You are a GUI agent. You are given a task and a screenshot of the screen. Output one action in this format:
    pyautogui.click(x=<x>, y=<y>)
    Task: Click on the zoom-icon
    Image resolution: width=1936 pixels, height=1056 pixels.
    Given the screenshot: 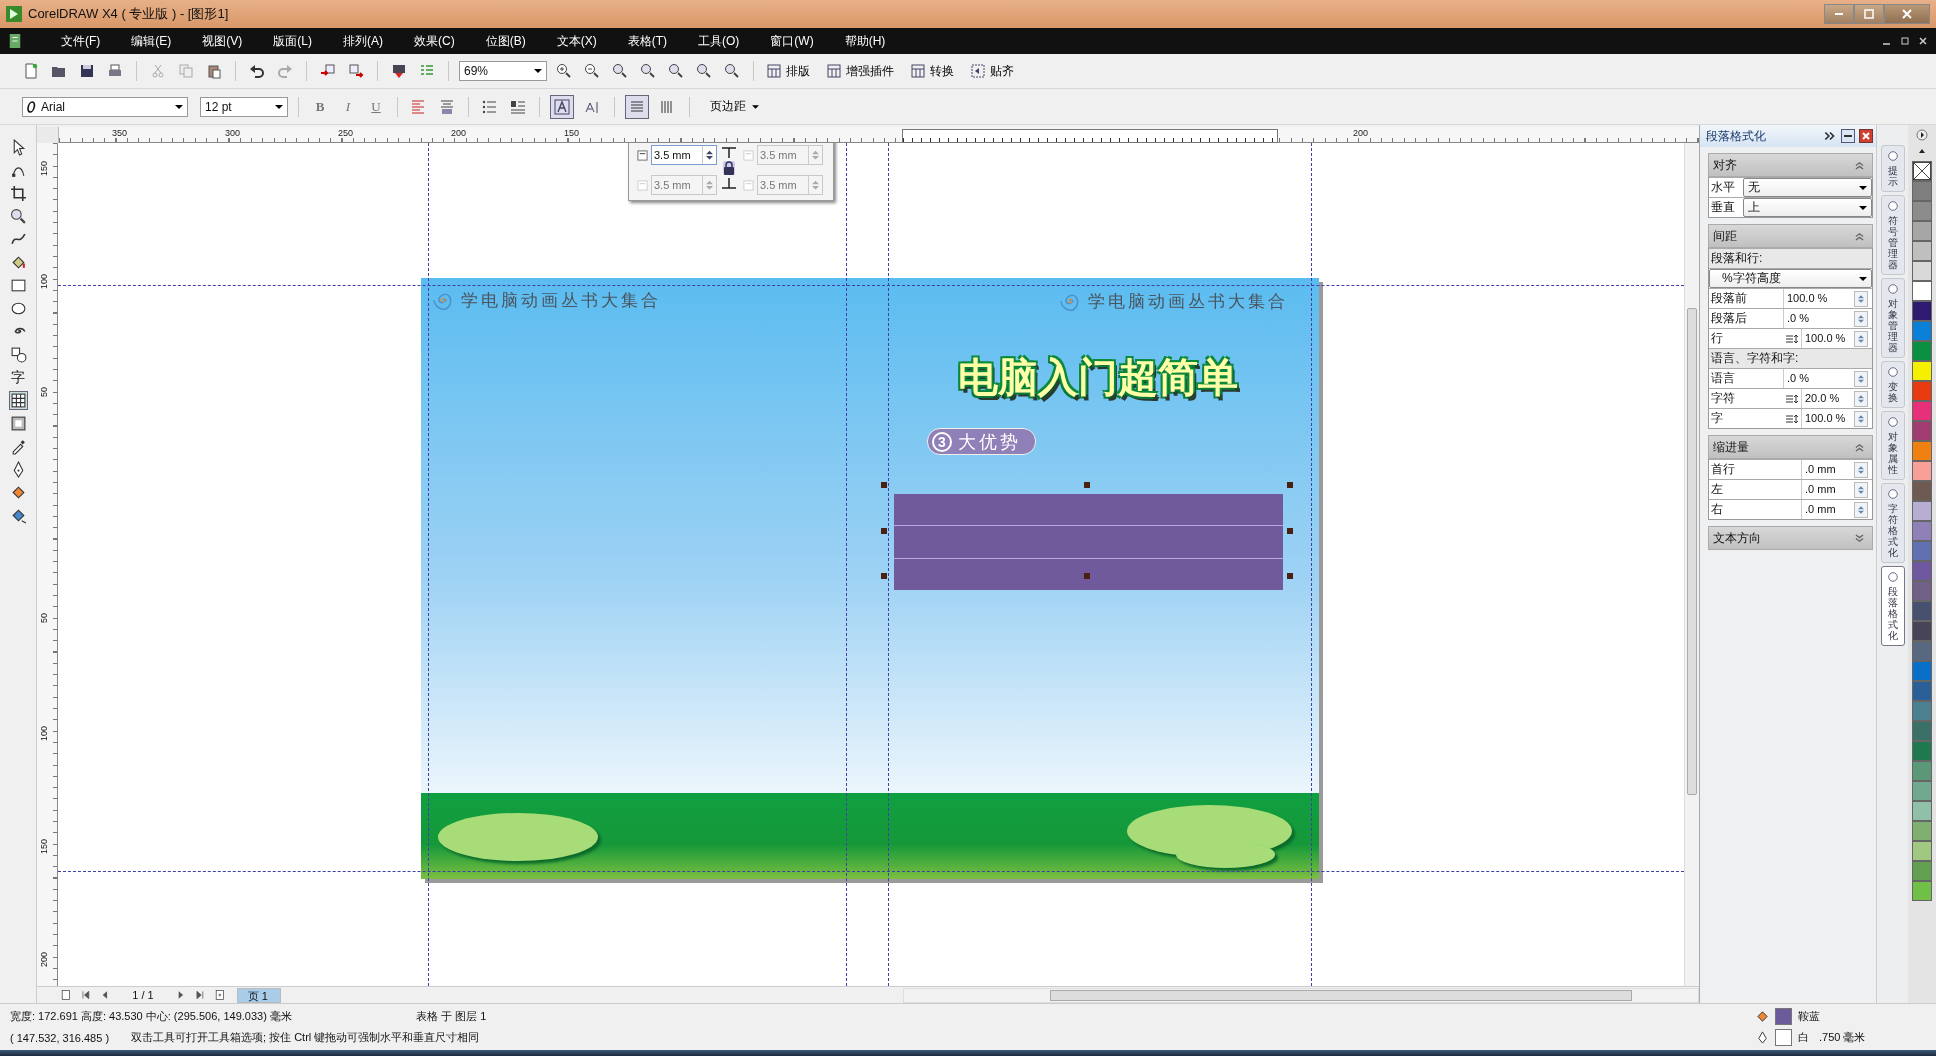 What is the action you would take?
    pyautogui.click(x=18, y=216)
    